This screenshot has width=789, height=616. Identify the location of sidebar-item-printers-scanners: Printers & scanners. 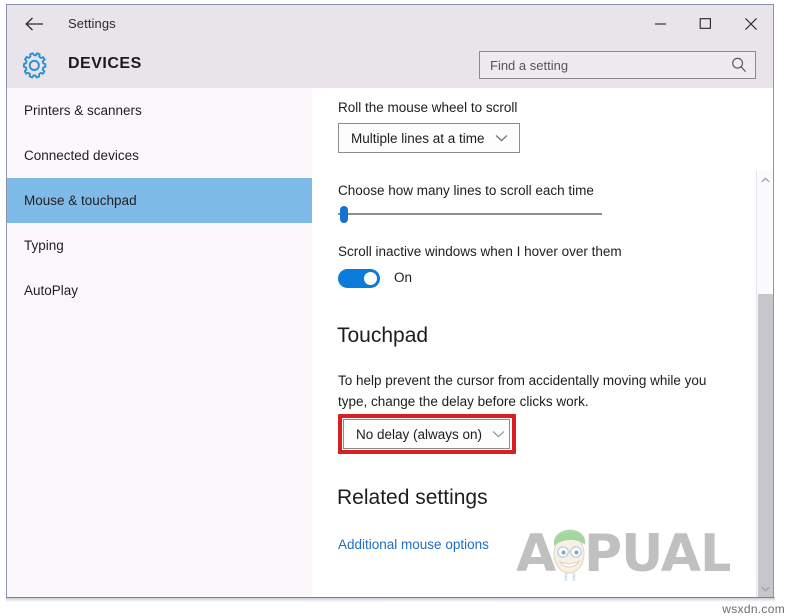
(159, 110).